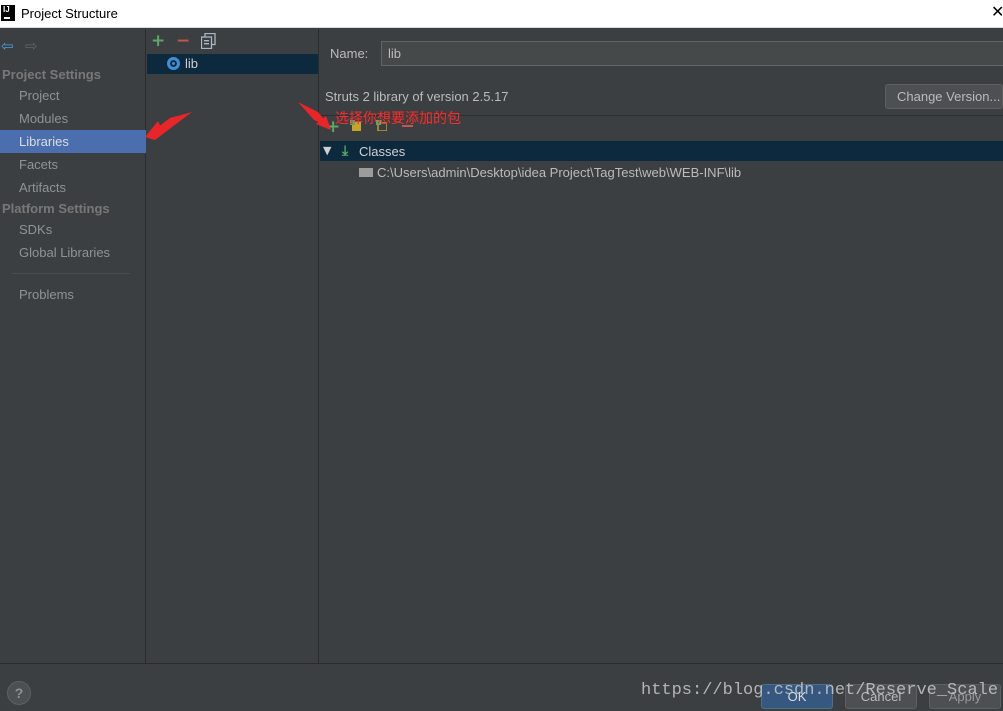 The width and height of the screenshot is (1003, 711). What do you see at coordinates (366, 172) in the screenshot?
I see `folder-jar-icon` at bounding box center [366, 172].